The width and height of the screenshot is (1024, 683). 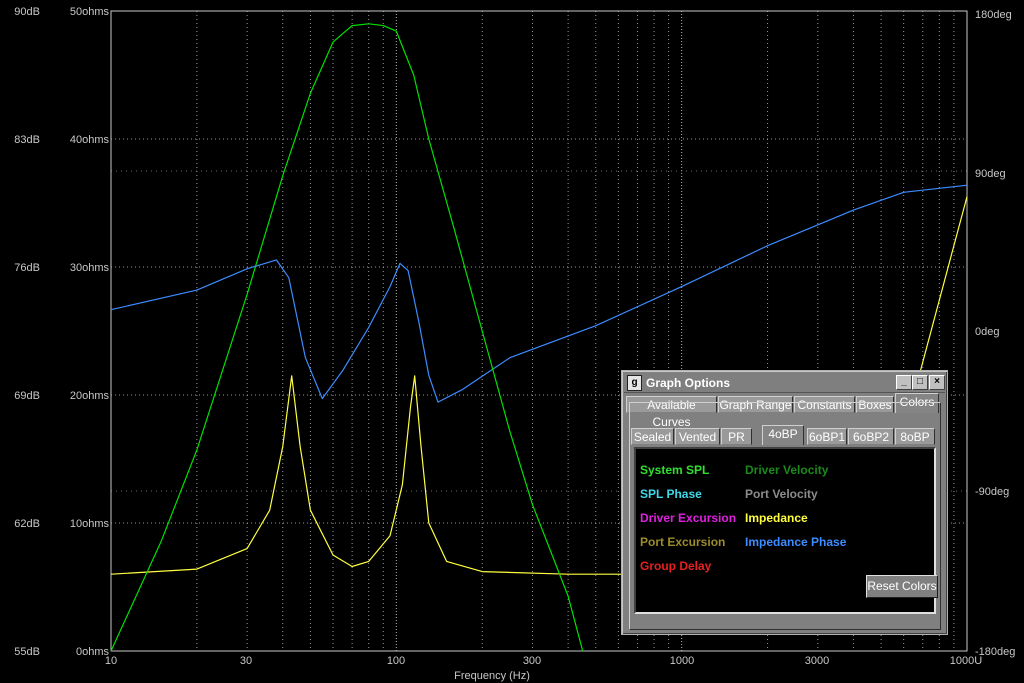 I want to click on impedance-tick-label: 50ohms, so click(x=90, y=12).